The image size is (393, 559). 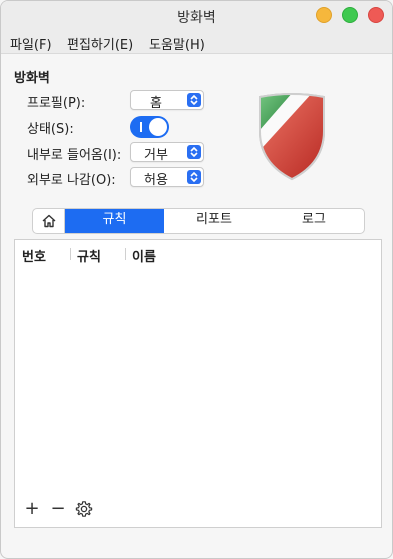 I want to click on incoming-label: 내부로 들어옴(I):, so click(x=74, y=155).